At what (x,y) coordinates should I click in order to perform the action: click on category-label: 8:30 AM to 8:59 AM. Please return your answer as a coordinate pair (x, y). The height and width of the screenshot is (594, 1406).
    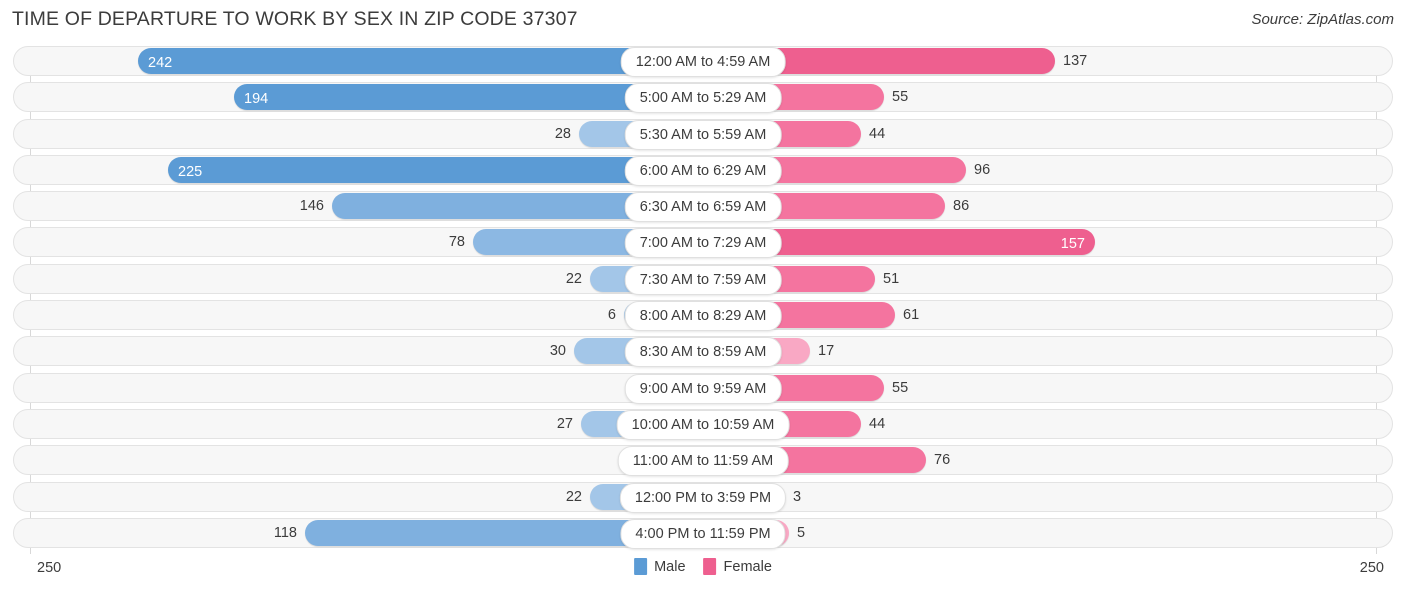
    Looking at the image, I should click on (703, 352).